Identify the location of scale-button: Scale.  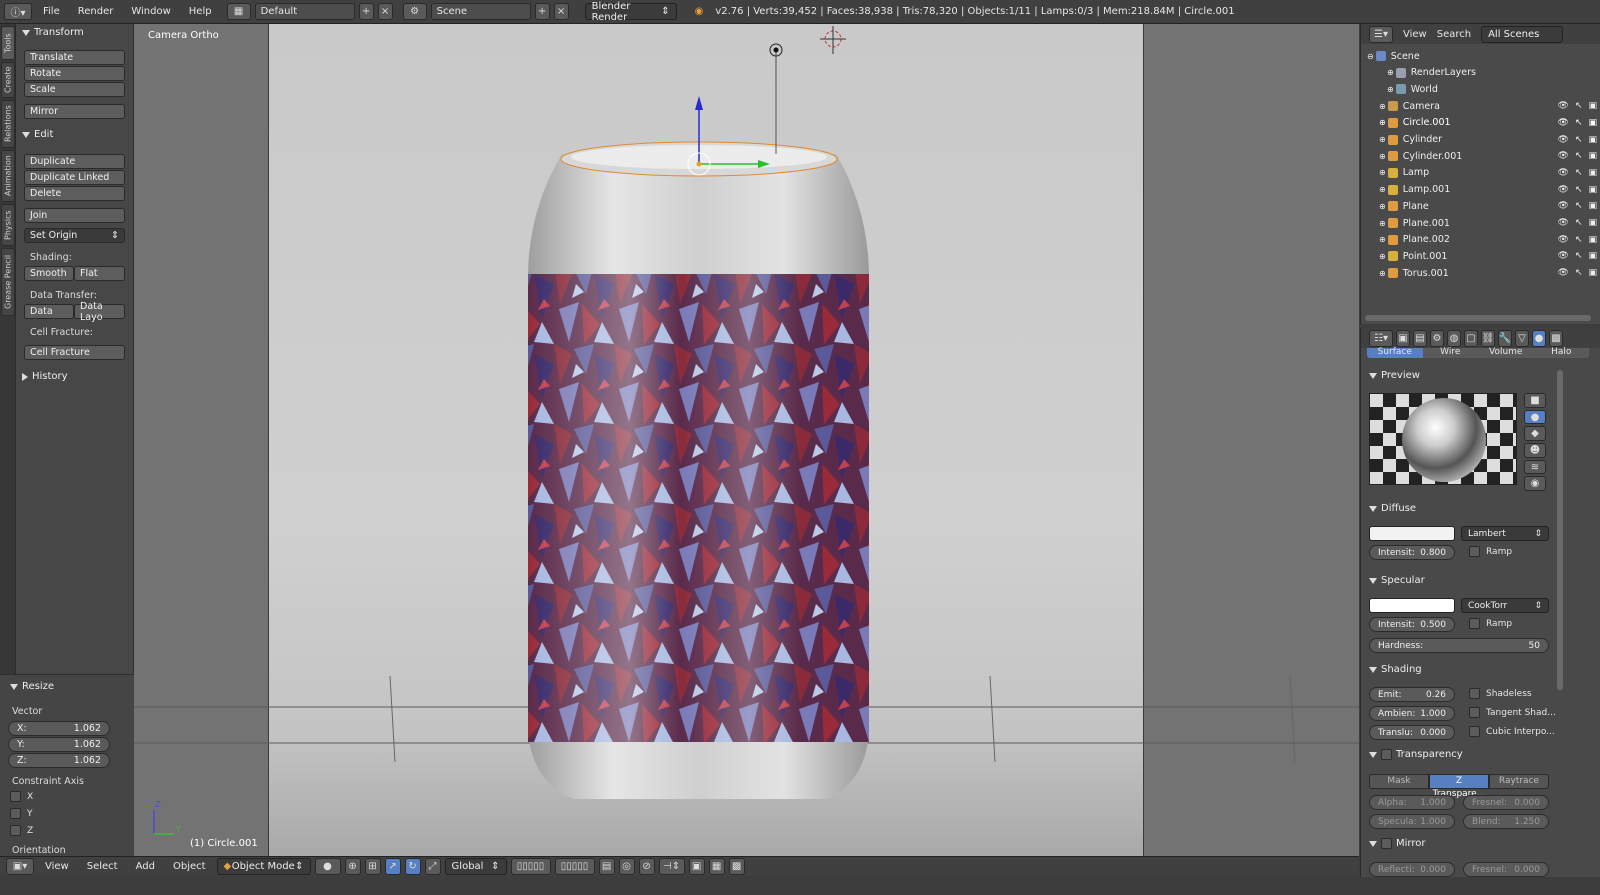
(74, 89).